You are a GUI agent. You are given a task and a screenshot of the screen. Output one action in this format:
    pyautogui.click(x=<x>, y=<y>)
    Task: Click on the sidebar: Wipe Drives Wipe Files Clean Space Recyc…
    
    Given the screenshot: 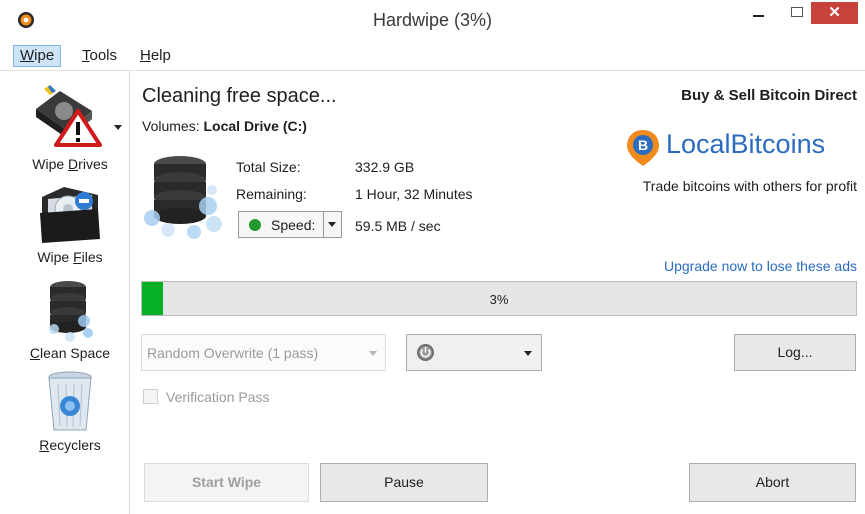 What is the action you would take?
    pyautogui.click(x=70, y=292)
    